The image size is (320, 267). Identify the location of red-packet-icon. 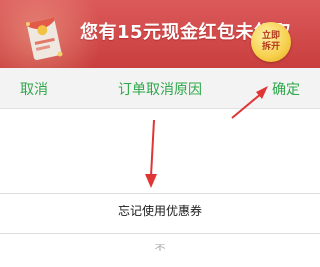
(44, 38).